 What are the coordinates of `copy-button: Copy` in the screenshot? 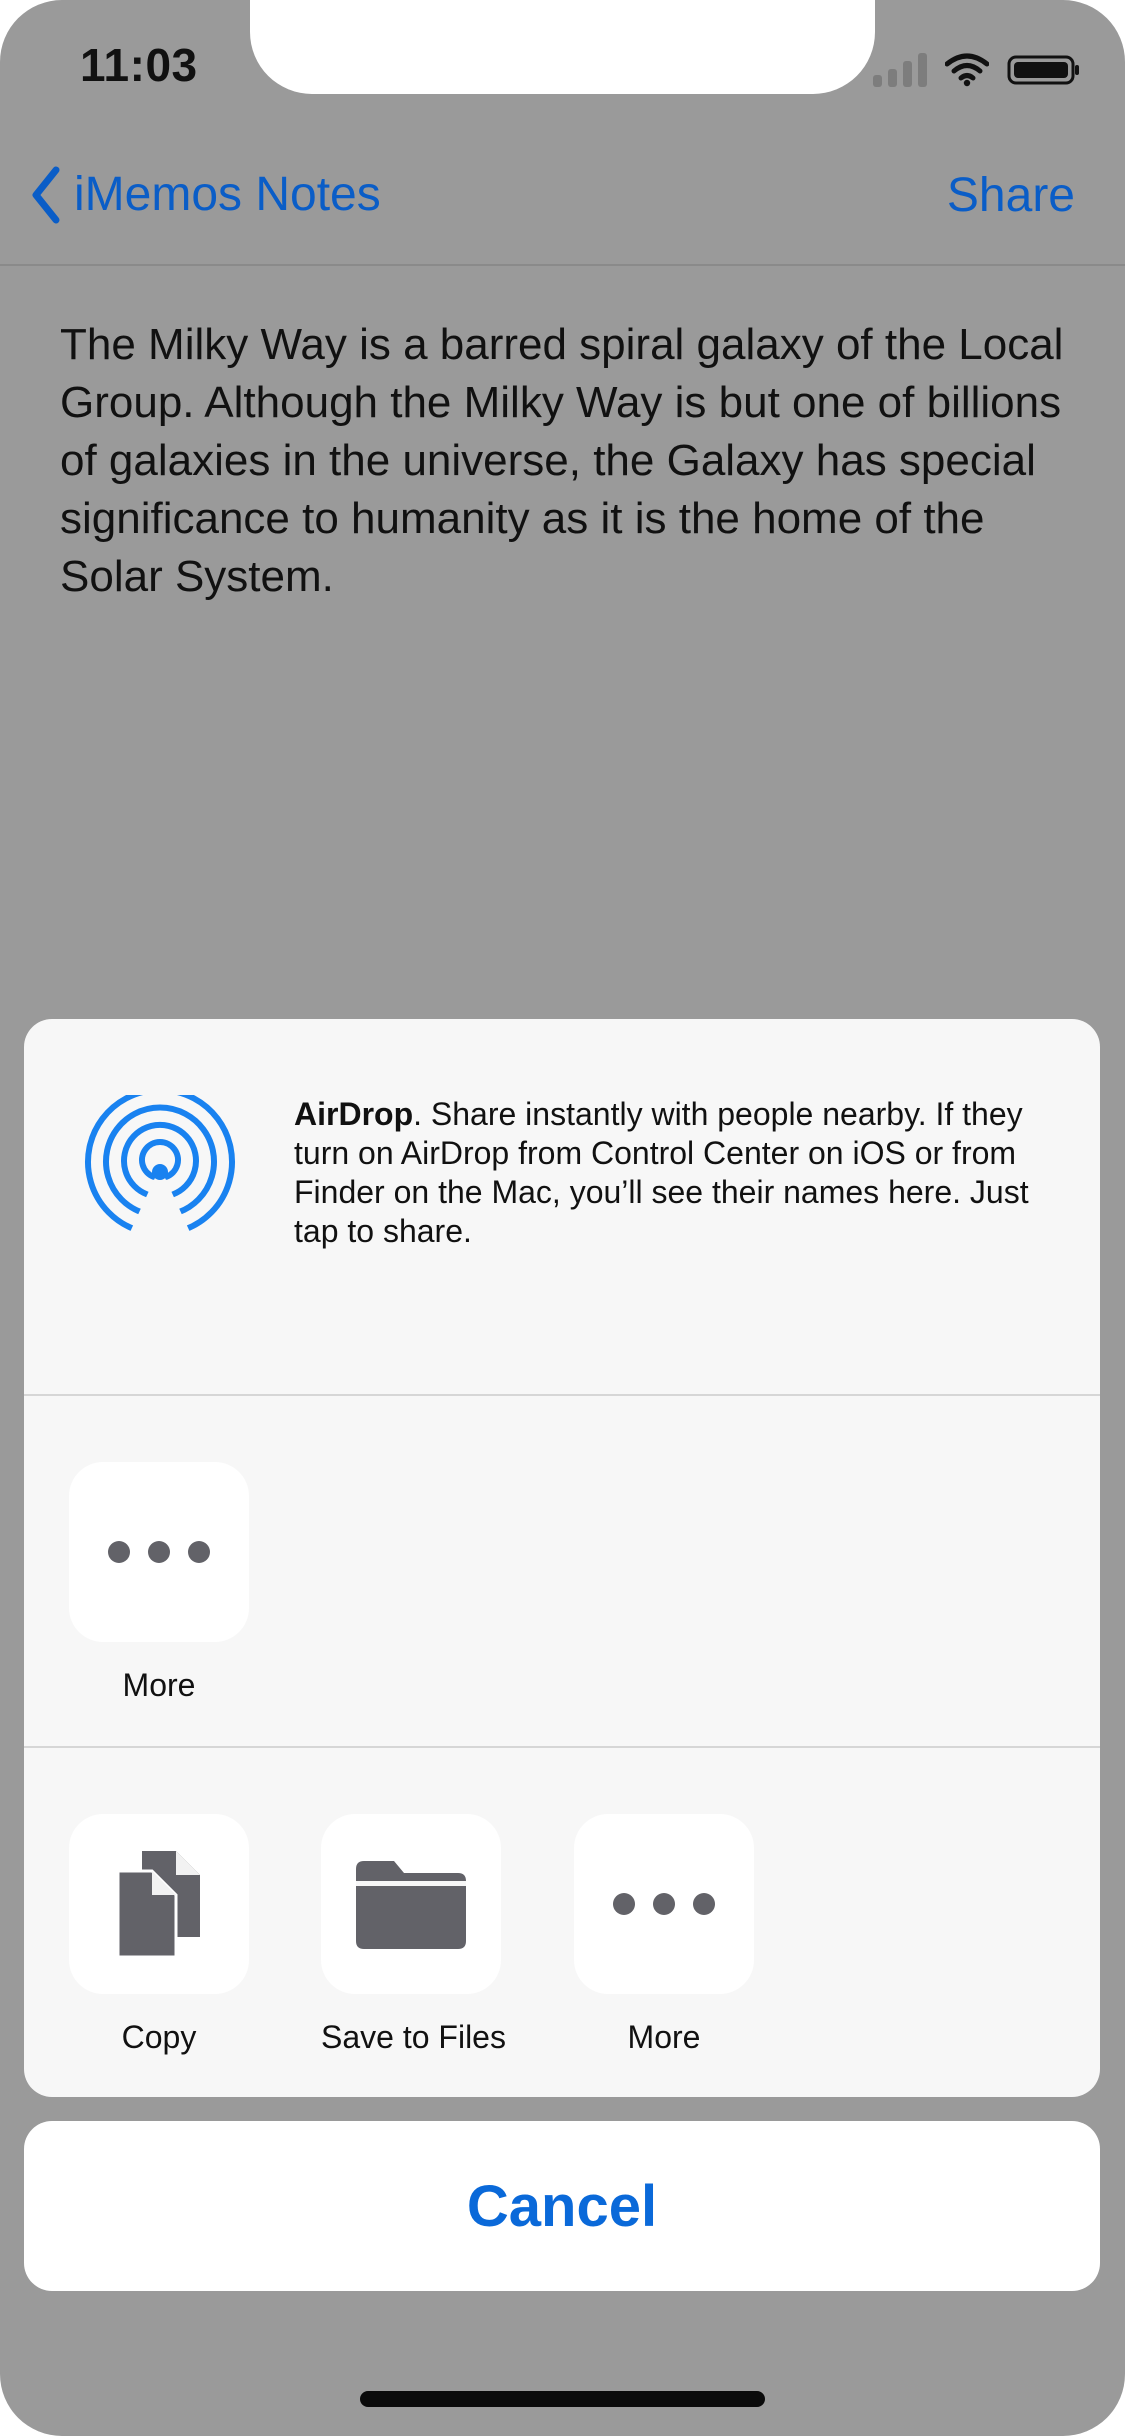 It's located at (159, 1935).